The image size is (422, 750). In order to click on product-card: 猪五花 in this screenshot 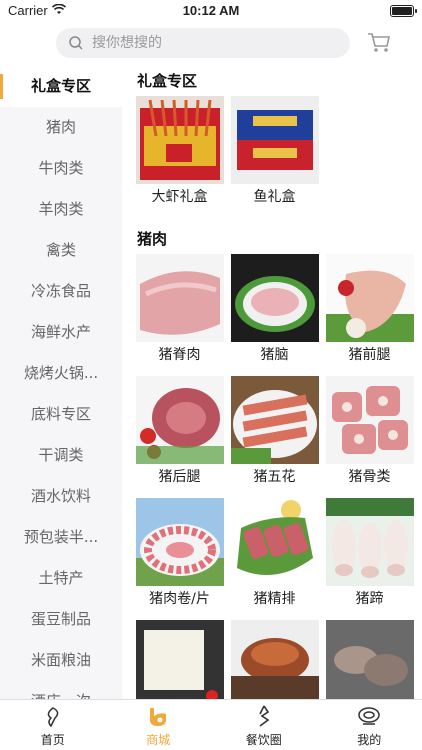, I will do `click(274, 431)`.